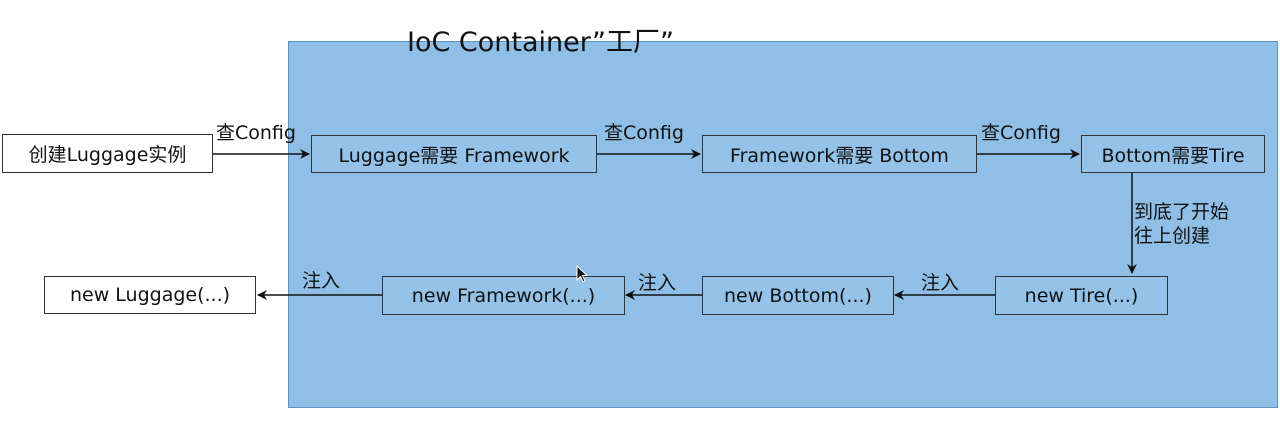  I want to click on bottom-reached-label: 到底了开始 往上创建, so click(1181, 224).